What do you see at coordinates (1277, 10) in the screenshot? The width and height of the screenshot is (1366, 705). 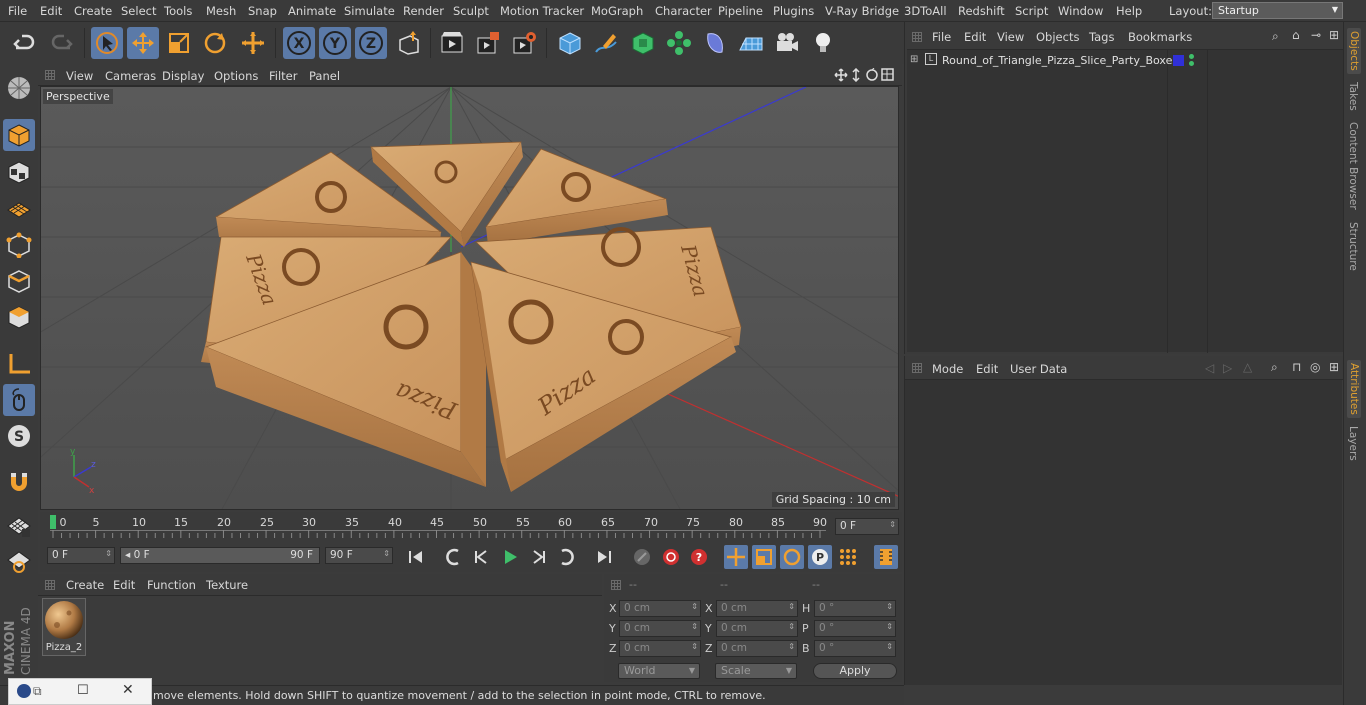 I see `layout-select: Startup ▼` at bounding box center [1277, 10].